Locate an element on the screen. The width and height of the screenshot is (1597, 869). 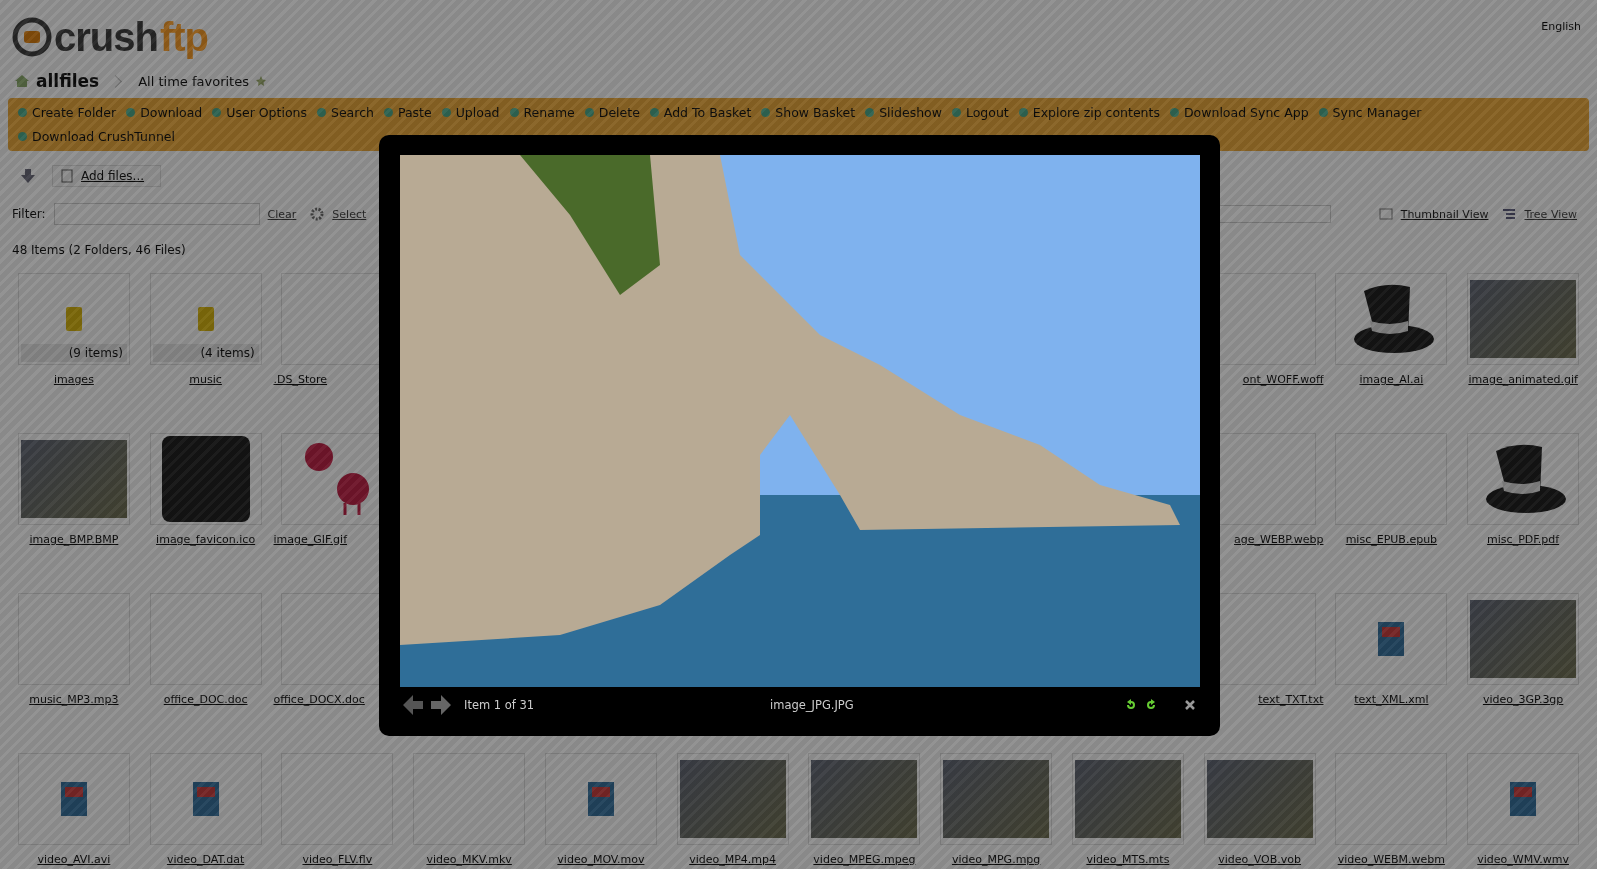
toolbar-button: Show Basket is located at coordinates (811, 112).